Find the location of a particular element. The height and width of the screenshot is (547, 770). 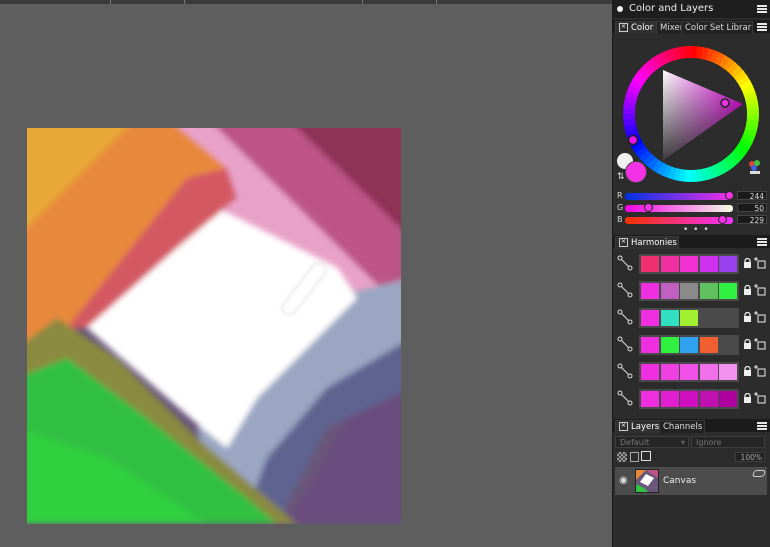

slider-red: R 244 is located at coordinates (692, 196).